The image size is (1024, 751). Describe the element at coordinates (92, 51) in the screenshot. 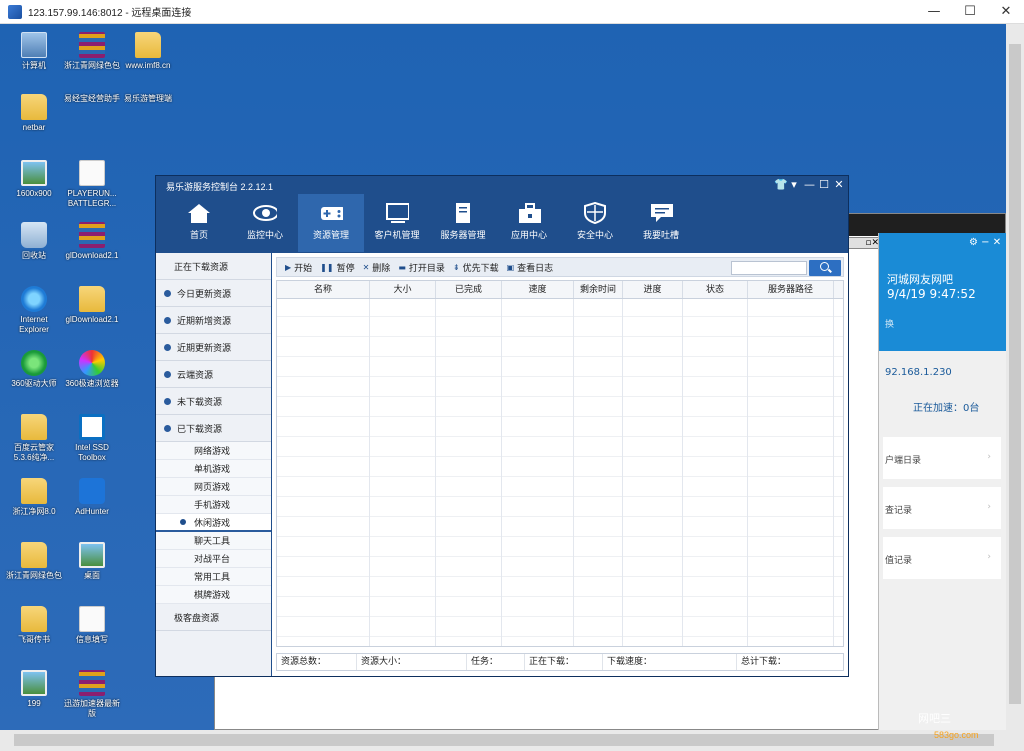

I see `desktop-icon-green-pack: 浙江青网绿色包` at that location.